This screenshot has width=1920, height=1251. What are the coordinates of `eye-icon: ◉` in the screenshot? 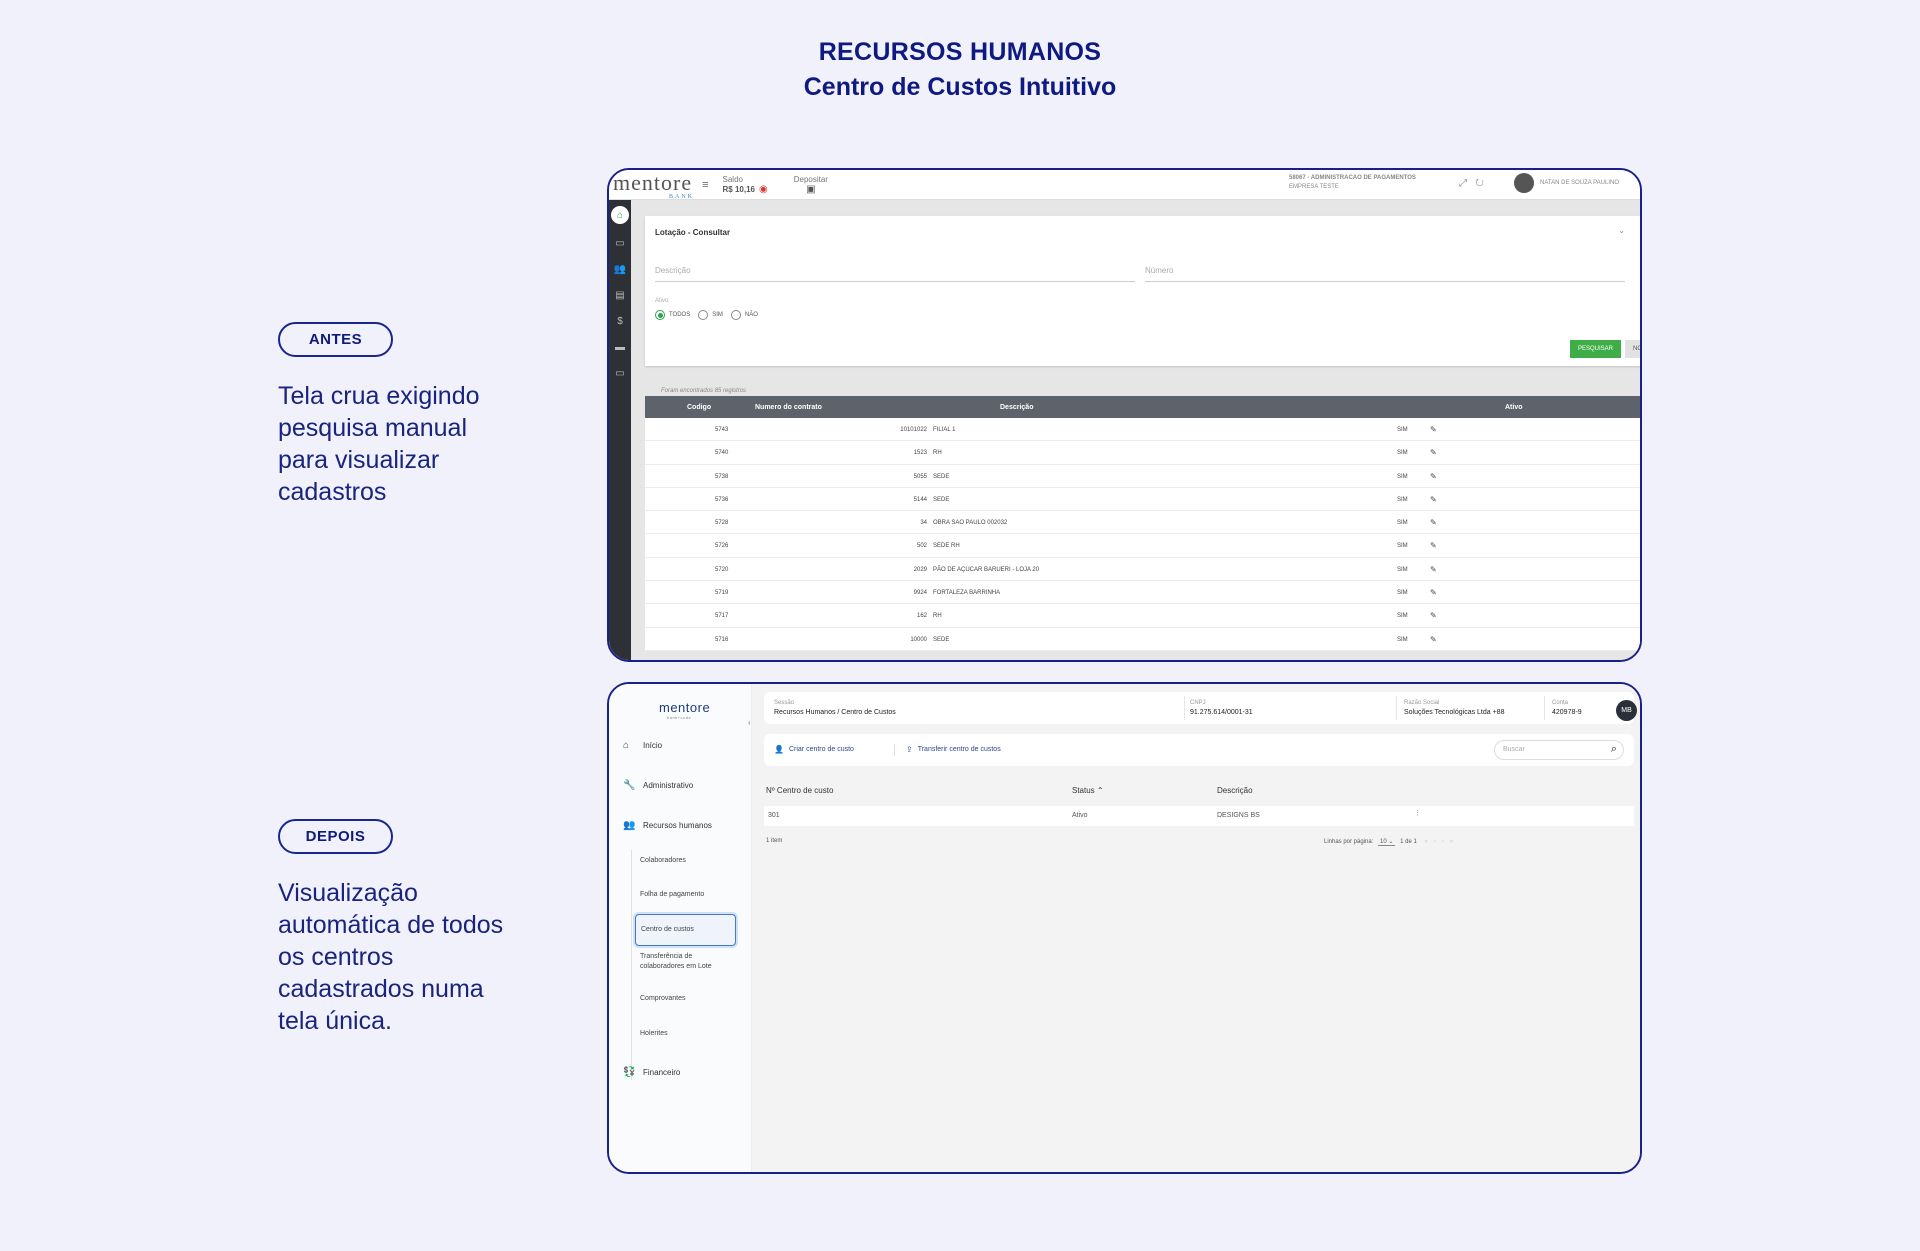 It's located at (763, 189).